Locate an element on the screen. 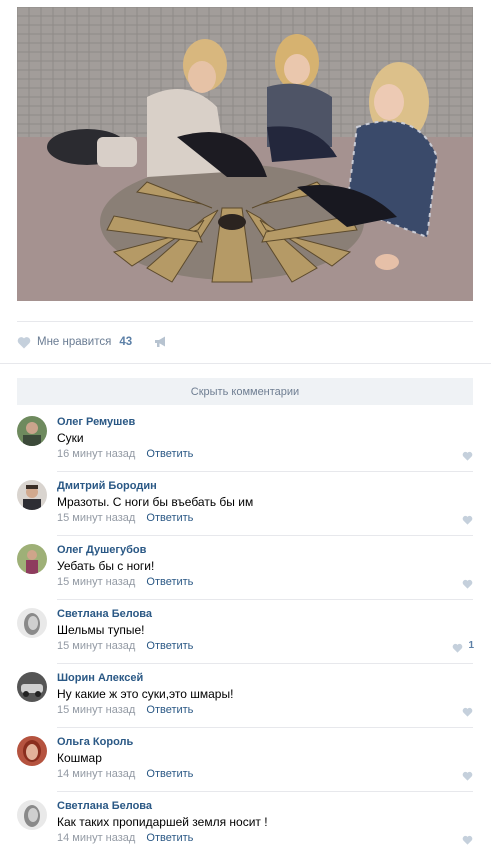 This screenshot has height=851, width=491. comment-text: Кошмар is located at coordinates (79, 758).